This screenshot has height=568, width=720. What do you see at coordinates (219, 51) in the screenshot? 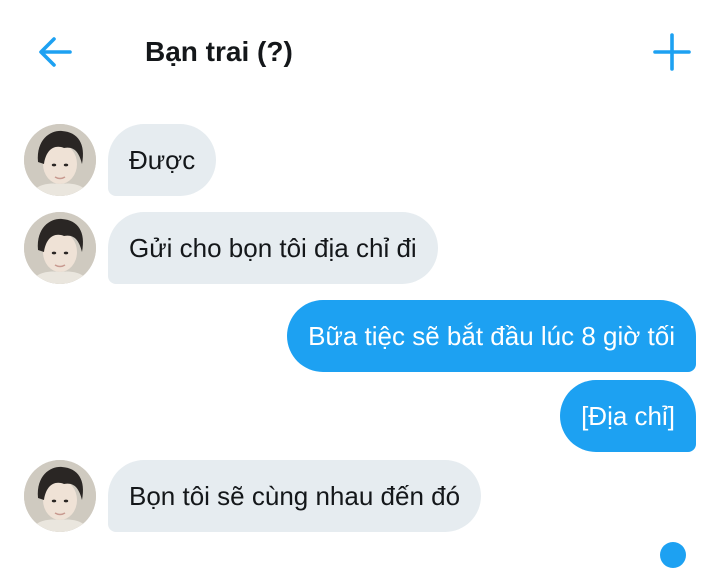
I see `conversation-title: Bạn trai (?)` at bounding box center [219, 51].